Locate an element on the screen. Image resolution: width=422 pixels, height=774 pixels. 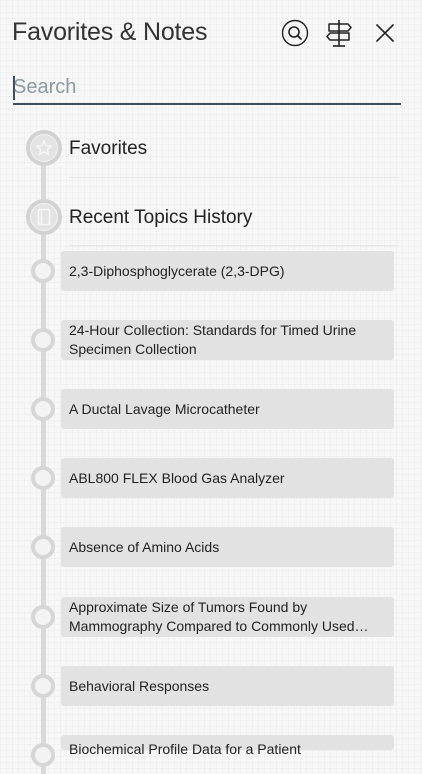
favorites-section-node is located at coordinates (44, 148).